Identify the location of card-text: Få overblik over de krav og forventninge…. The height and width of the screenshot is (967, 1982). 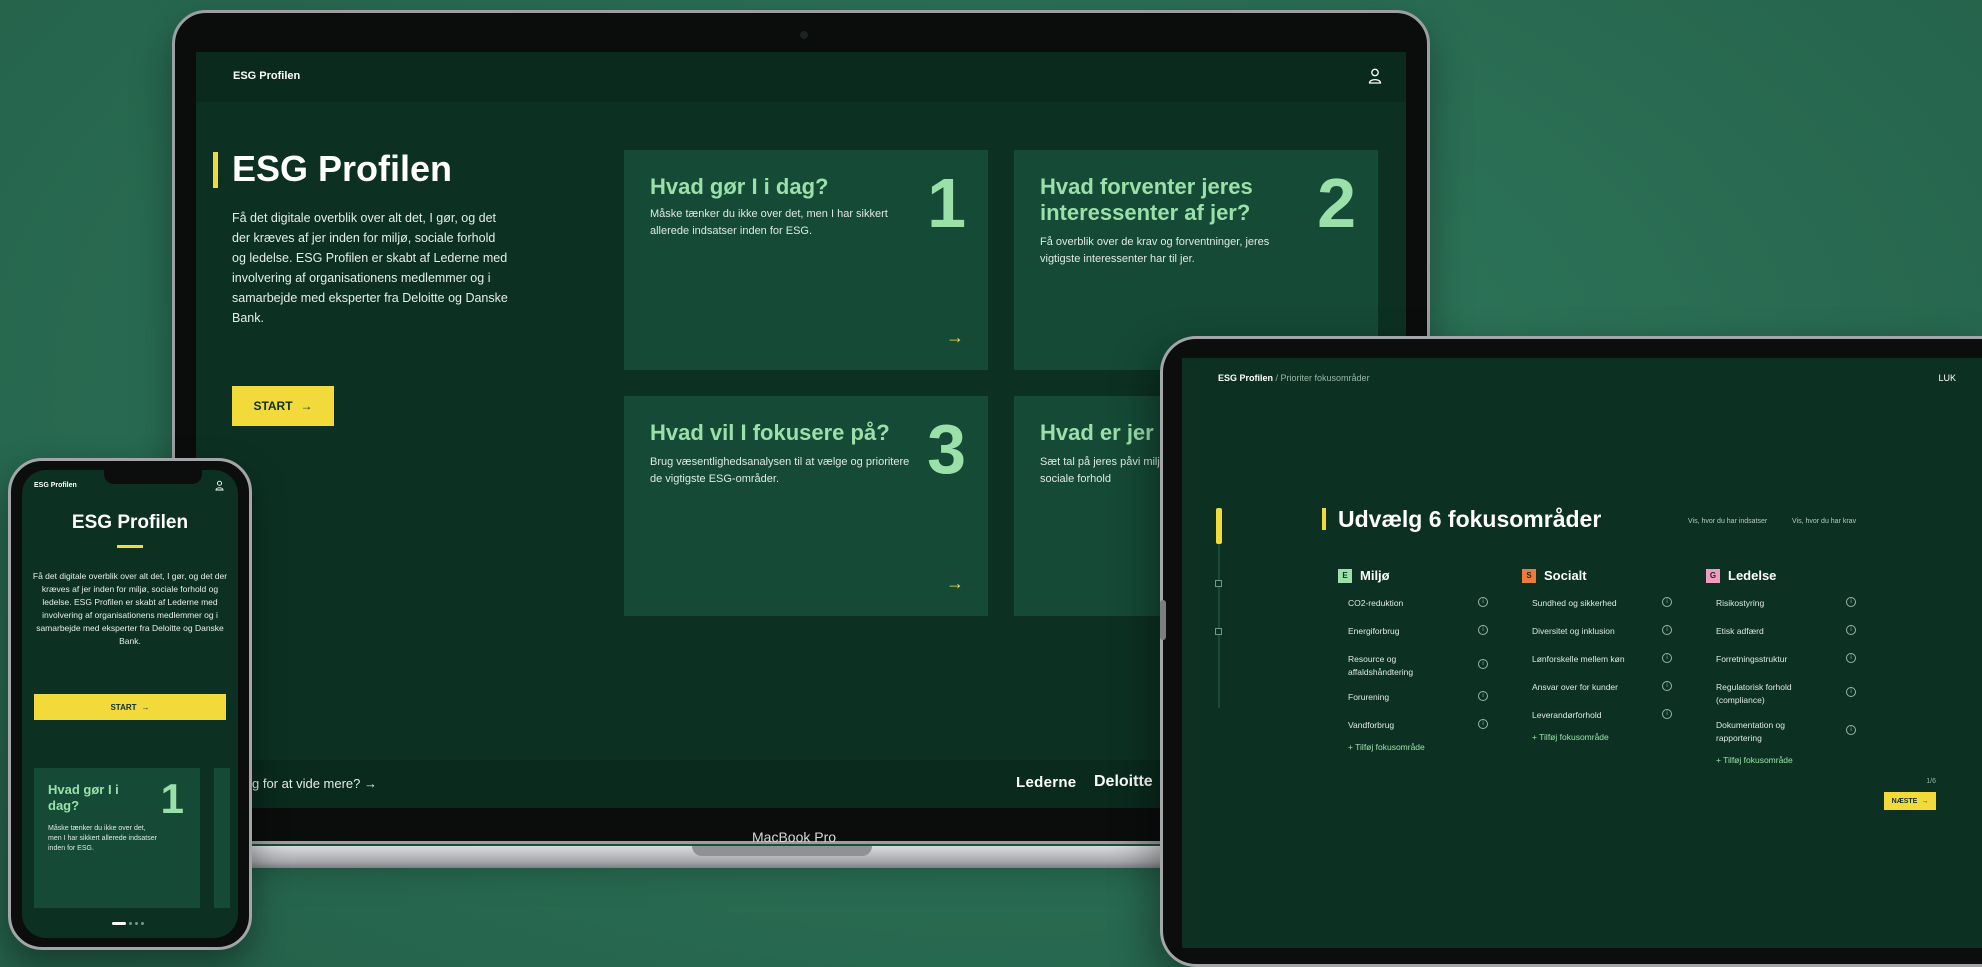
(1155, 250).